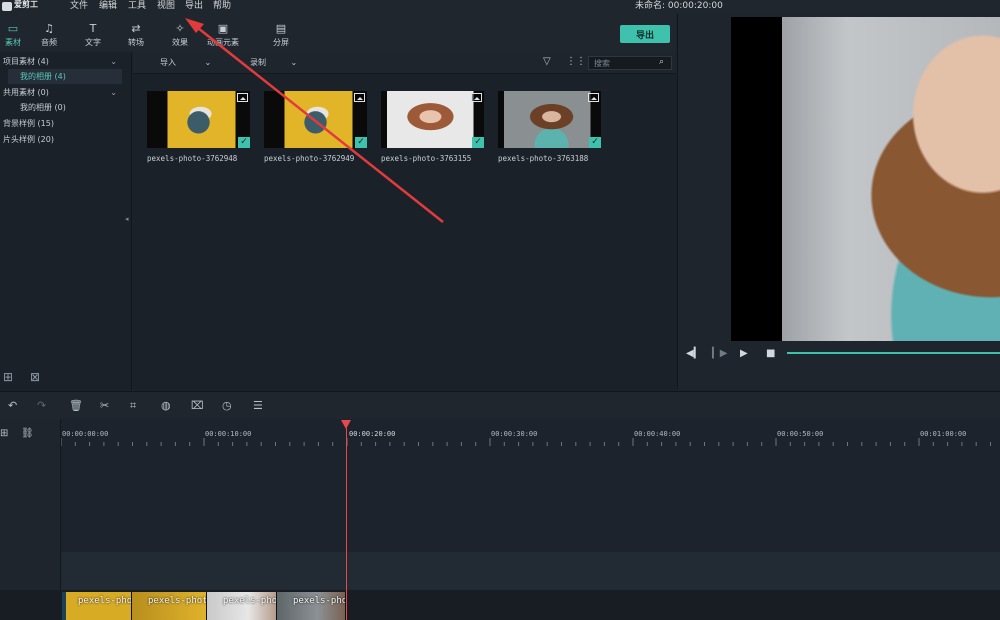  What do you see at coordinates (49, 42) in the screenshot?
I see `tab-label: 音频` at bounding box center [49, 42].